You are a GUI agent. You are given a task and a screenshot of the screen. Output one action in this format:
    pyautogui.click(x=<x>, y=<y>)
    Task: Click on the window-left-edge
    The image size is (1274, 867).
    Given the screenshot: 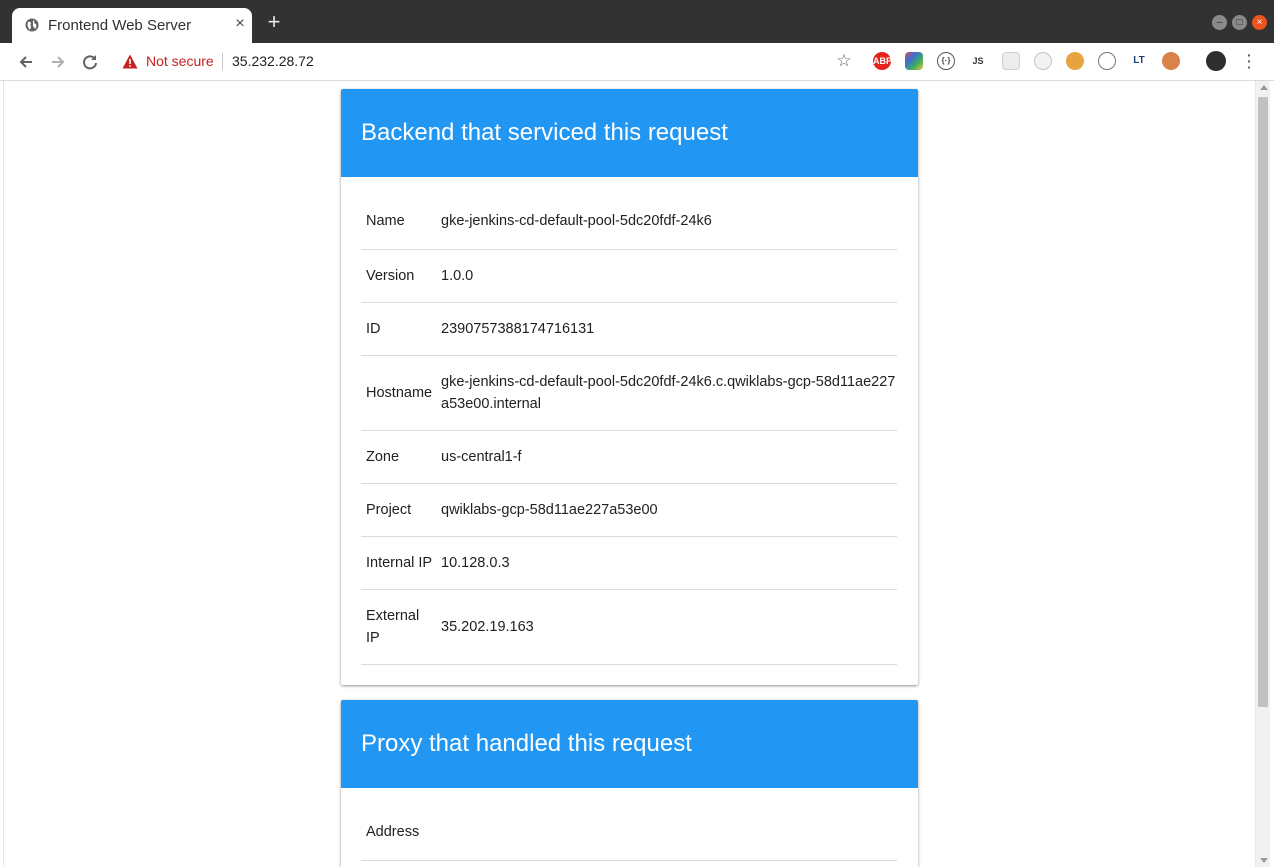 What is the action you would take?
    pyautogui.click(x=2, y=474)
    